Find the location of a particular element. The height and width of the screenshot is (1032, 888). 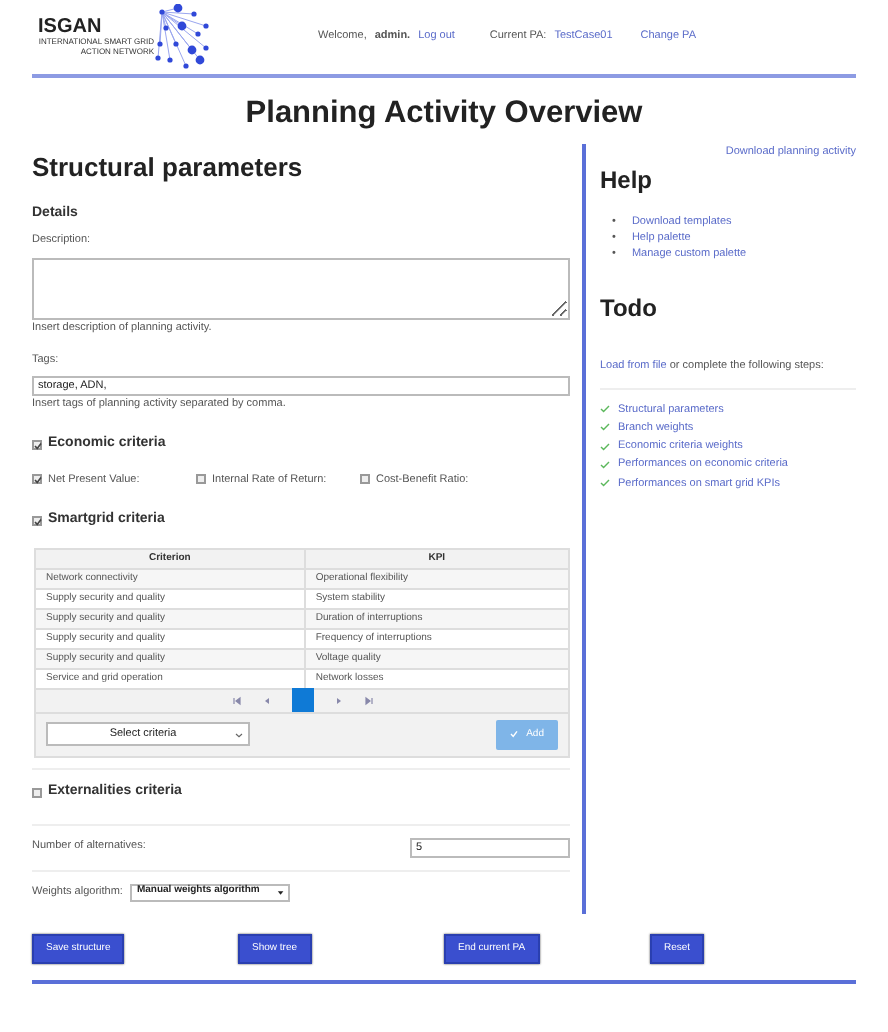

previous-page-icon is located at coordinates (266, 700).